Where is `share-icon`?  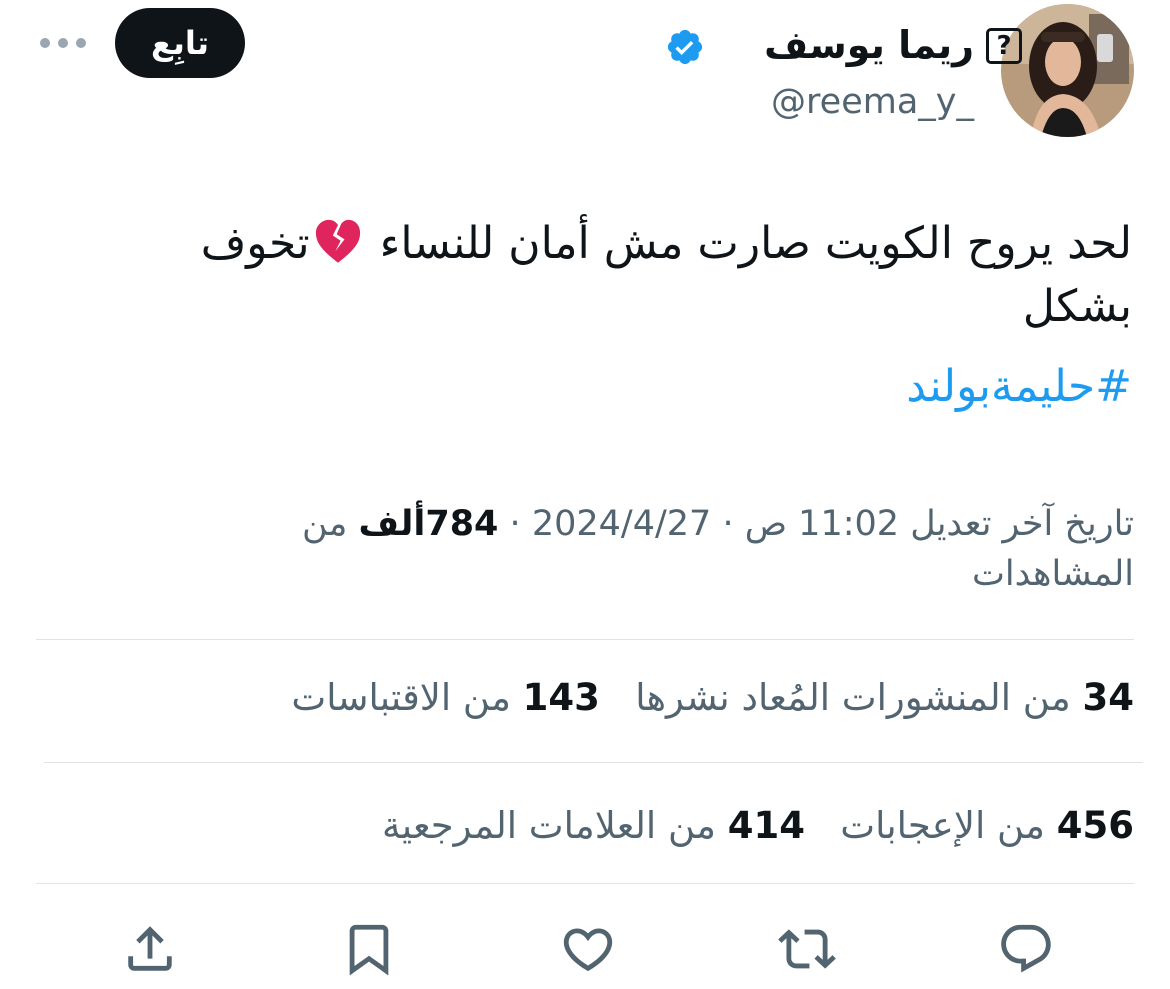
share-icon is located at coordinates (150, 949).